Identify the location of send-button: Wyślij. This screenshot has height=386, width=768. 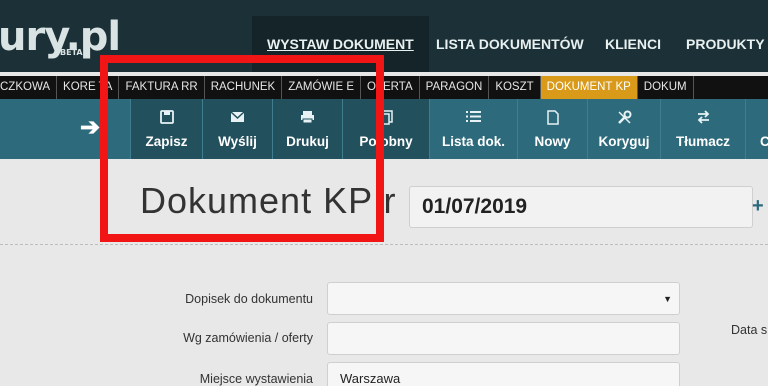
(237, 129).